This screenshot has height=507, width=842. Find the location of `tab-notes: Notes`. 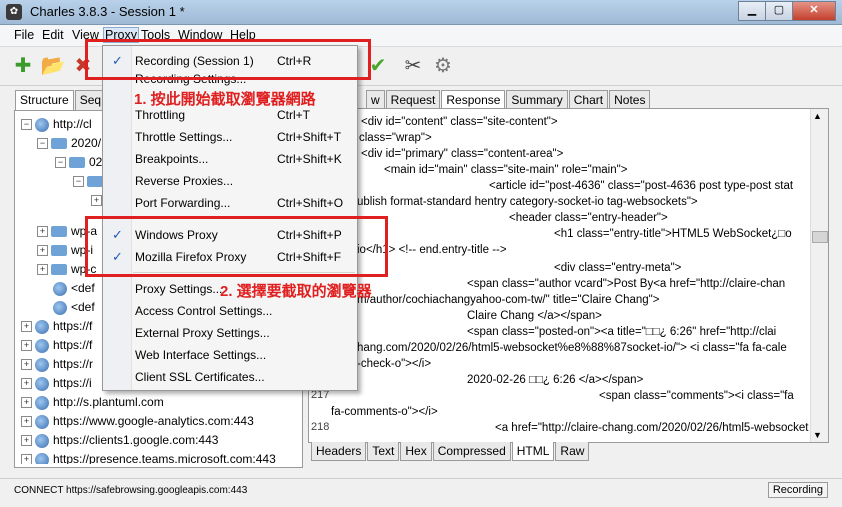

tab-notes: Notes is located at coordinates (630, 100).